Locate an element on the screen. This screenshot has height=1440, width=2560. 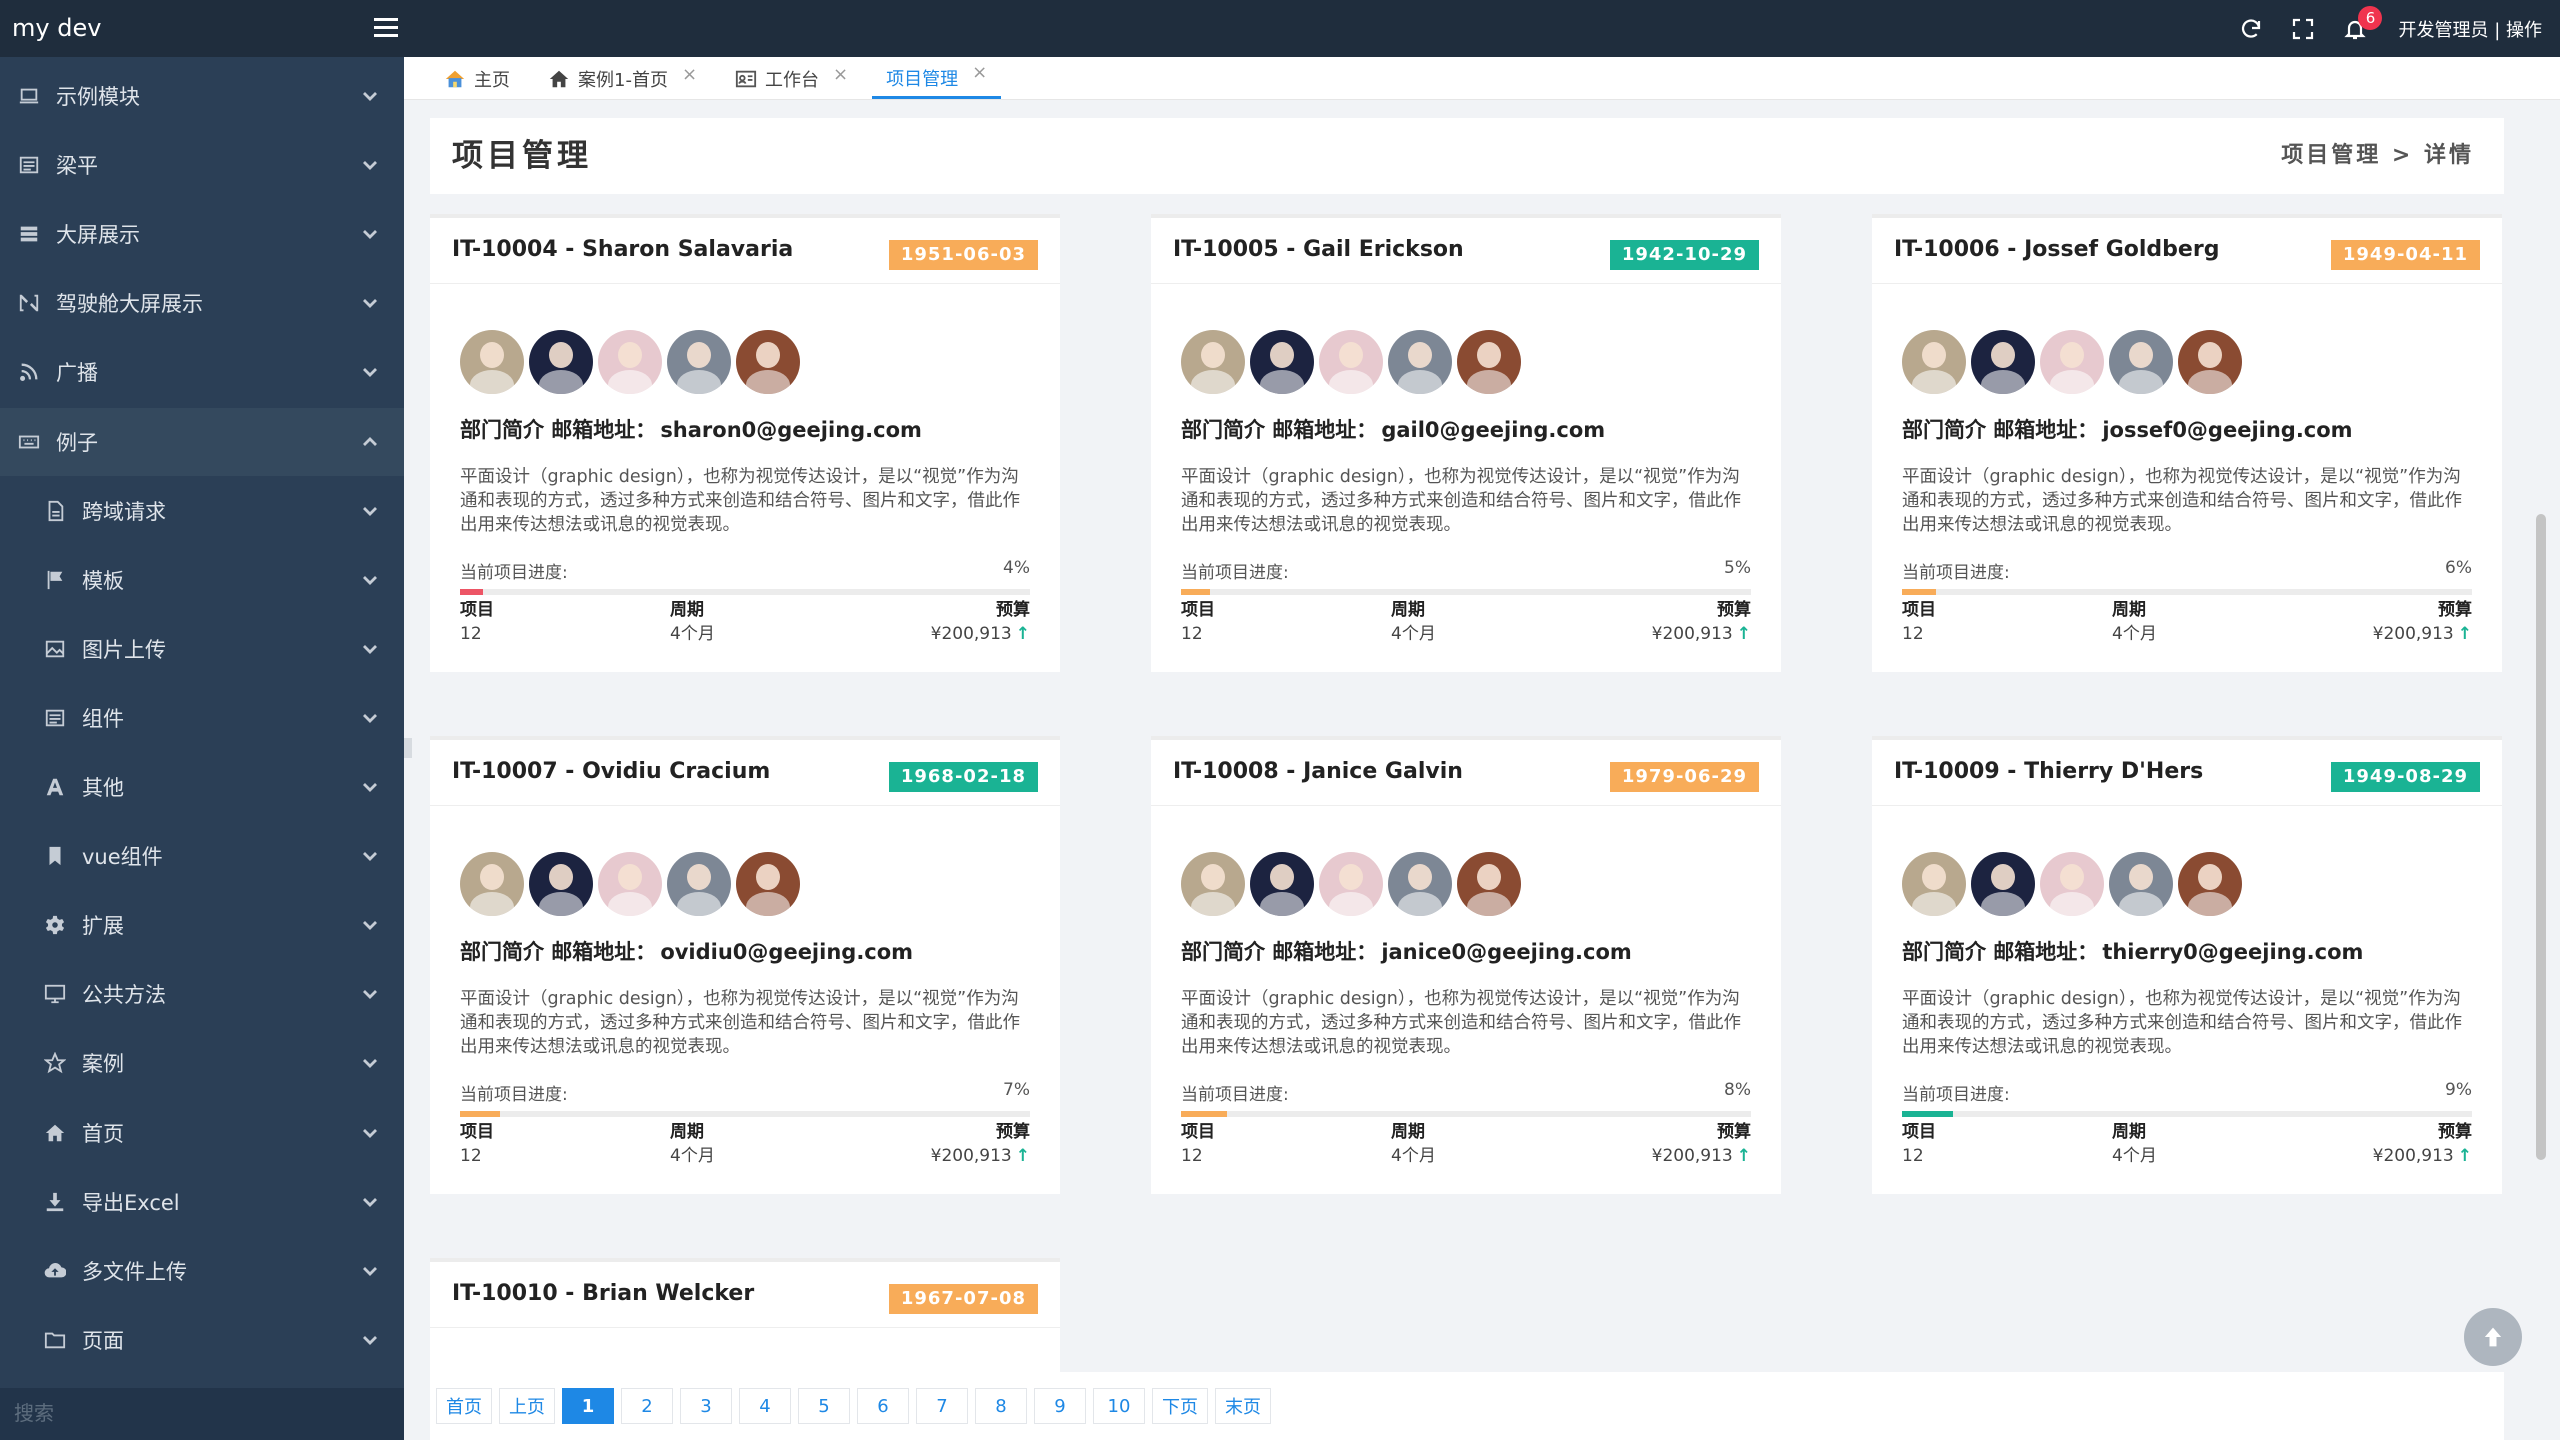
sidebar-item: 页面 is located at coordinates (202, 1340).